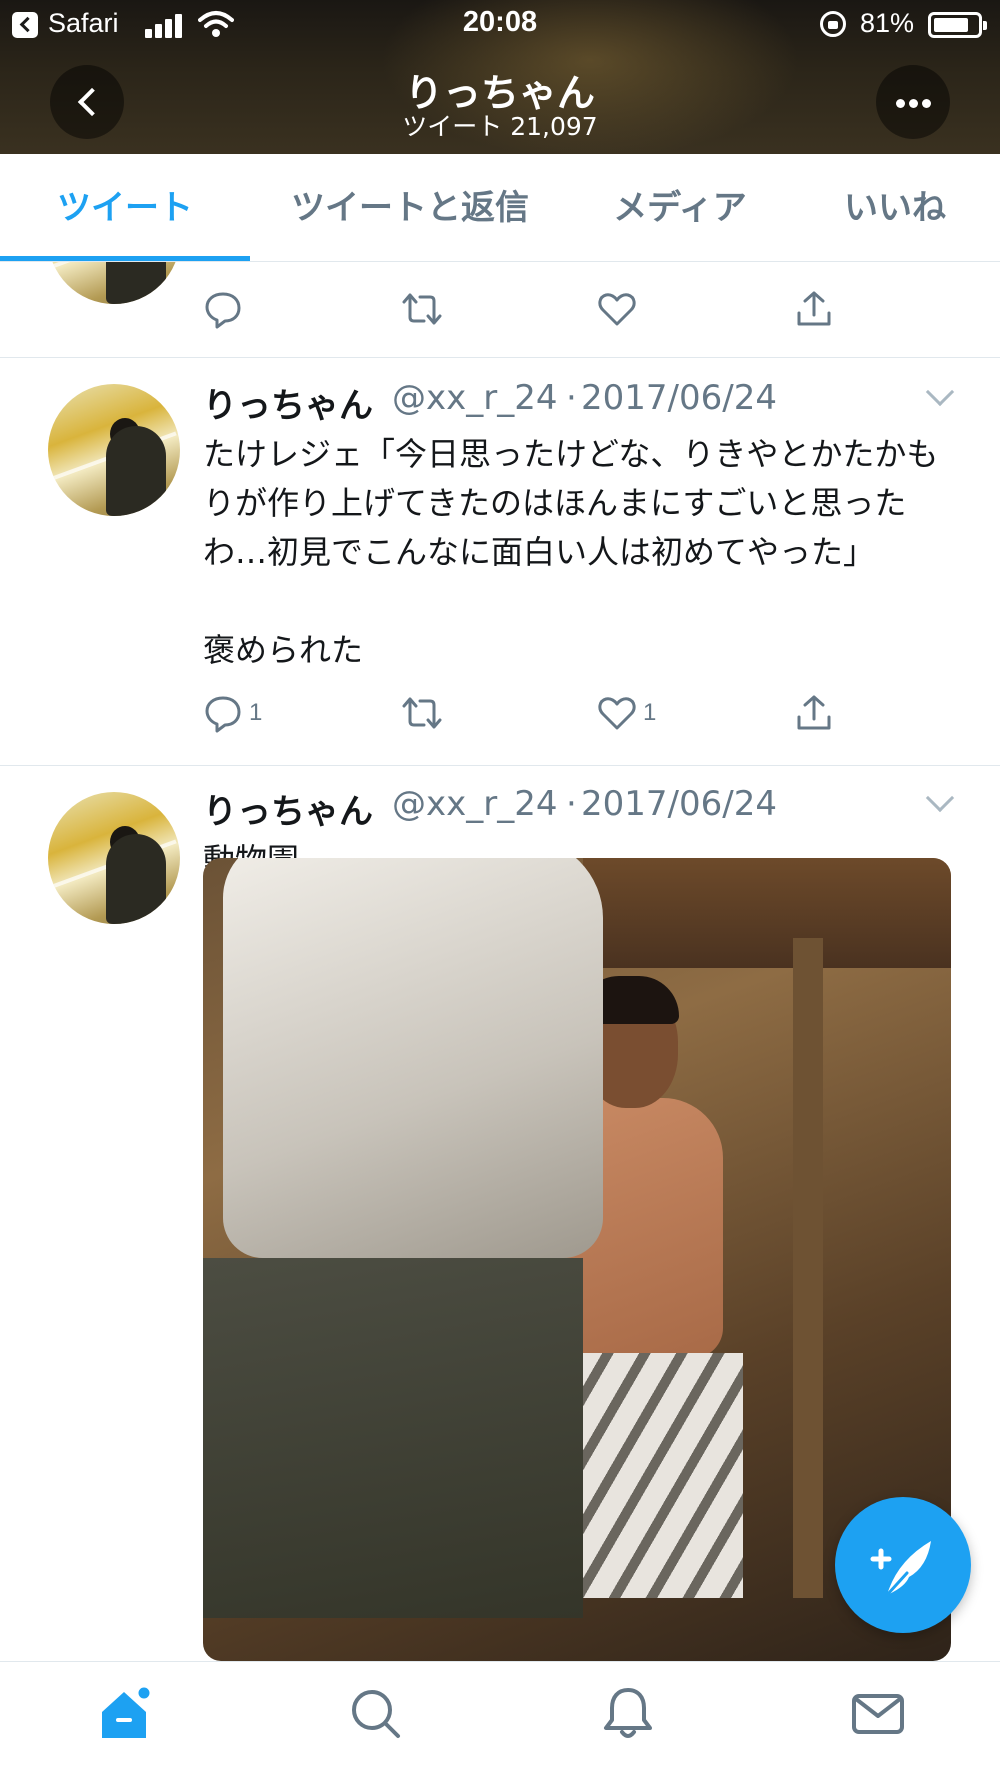 The width and height of the screenshot is (1000, 1777). What do you see at coordinates (650, 712) in the screenshot?
I see `like-count: 1` at bounding box center [650, 712].